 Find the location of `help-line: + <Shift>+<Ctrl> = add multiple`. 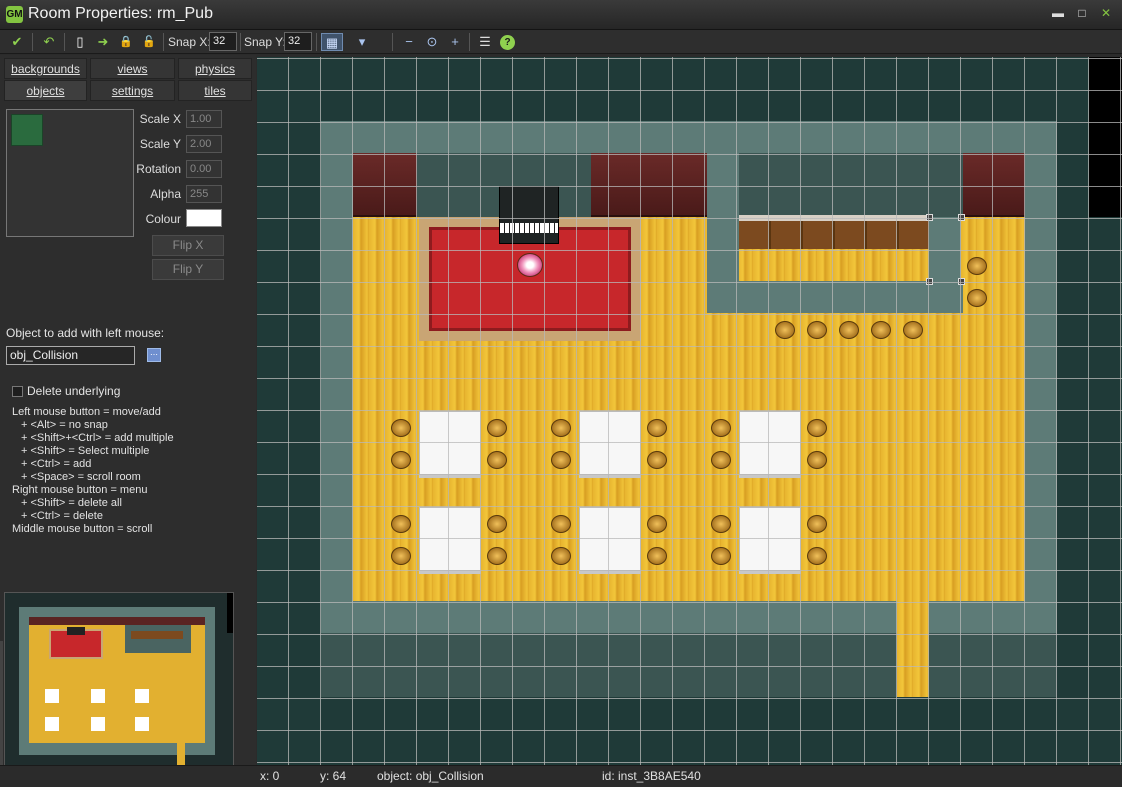

help-line: + <Shift>+<Ctrl> = add multiple is located at coordinates (97, 438).